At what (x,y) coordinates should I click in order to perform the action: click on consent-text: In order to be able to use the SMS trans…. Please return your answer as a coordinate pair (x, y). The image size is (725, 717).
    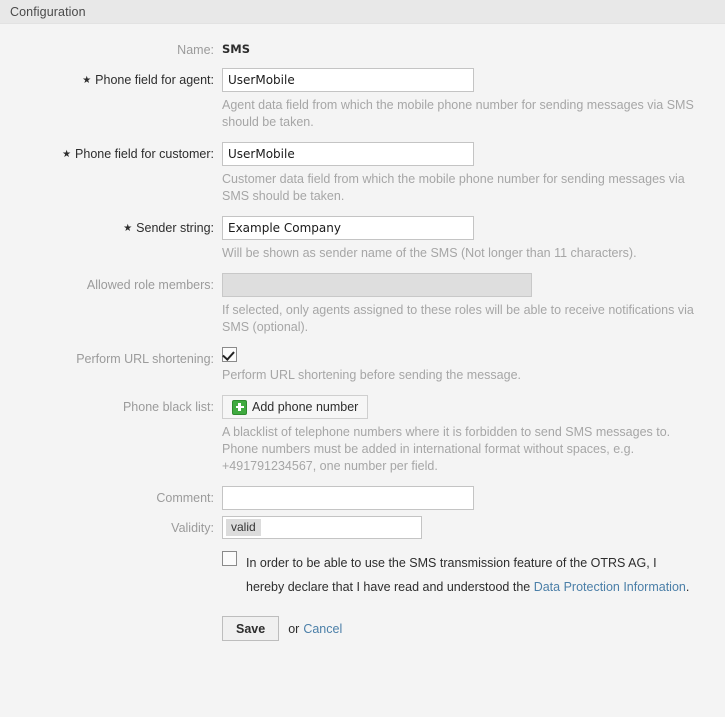
    Looking at the image, I should click on (469, 575).